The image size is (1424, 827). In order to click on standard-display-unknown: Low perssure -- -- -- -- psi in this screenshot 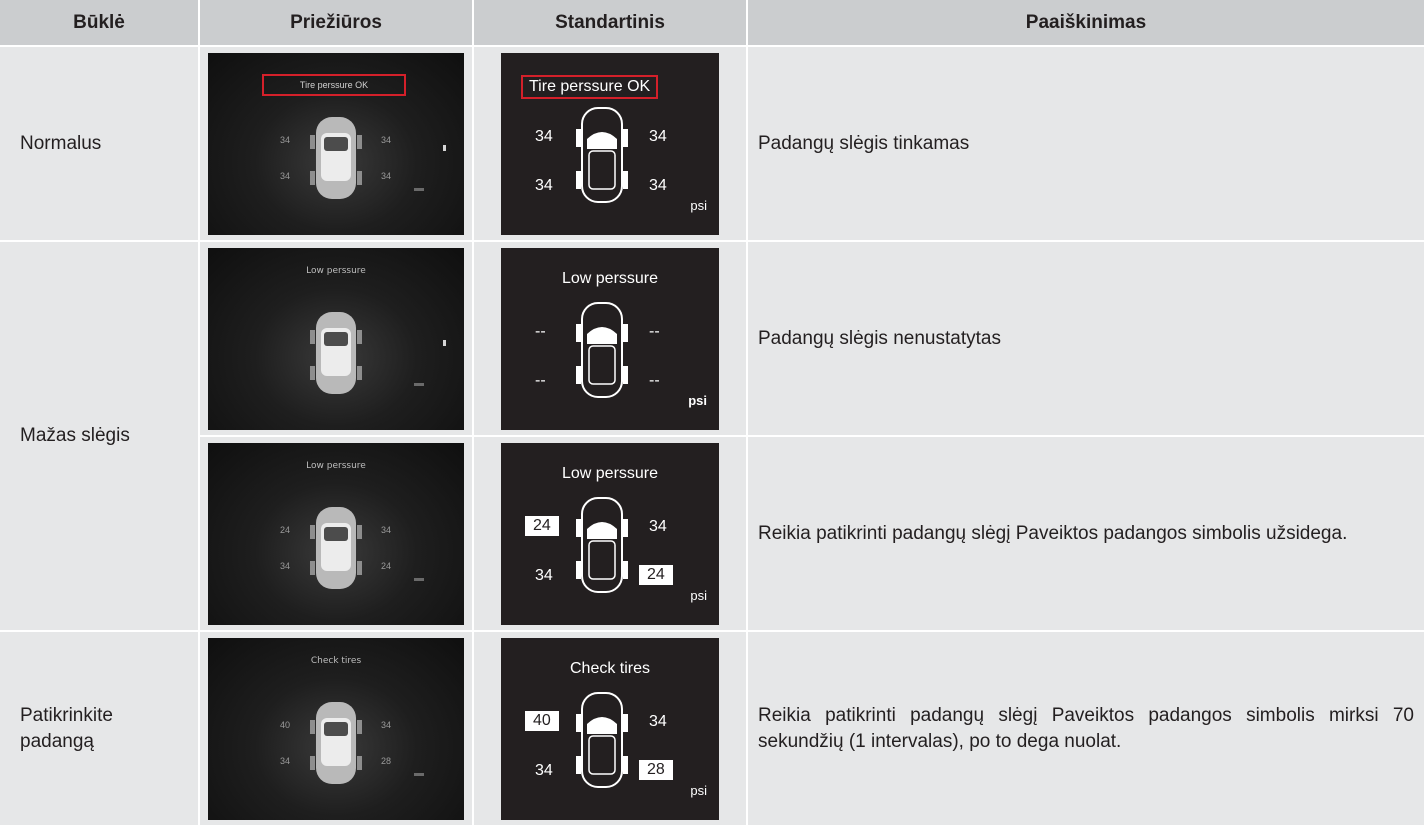, I will do `click(611, 339)`.